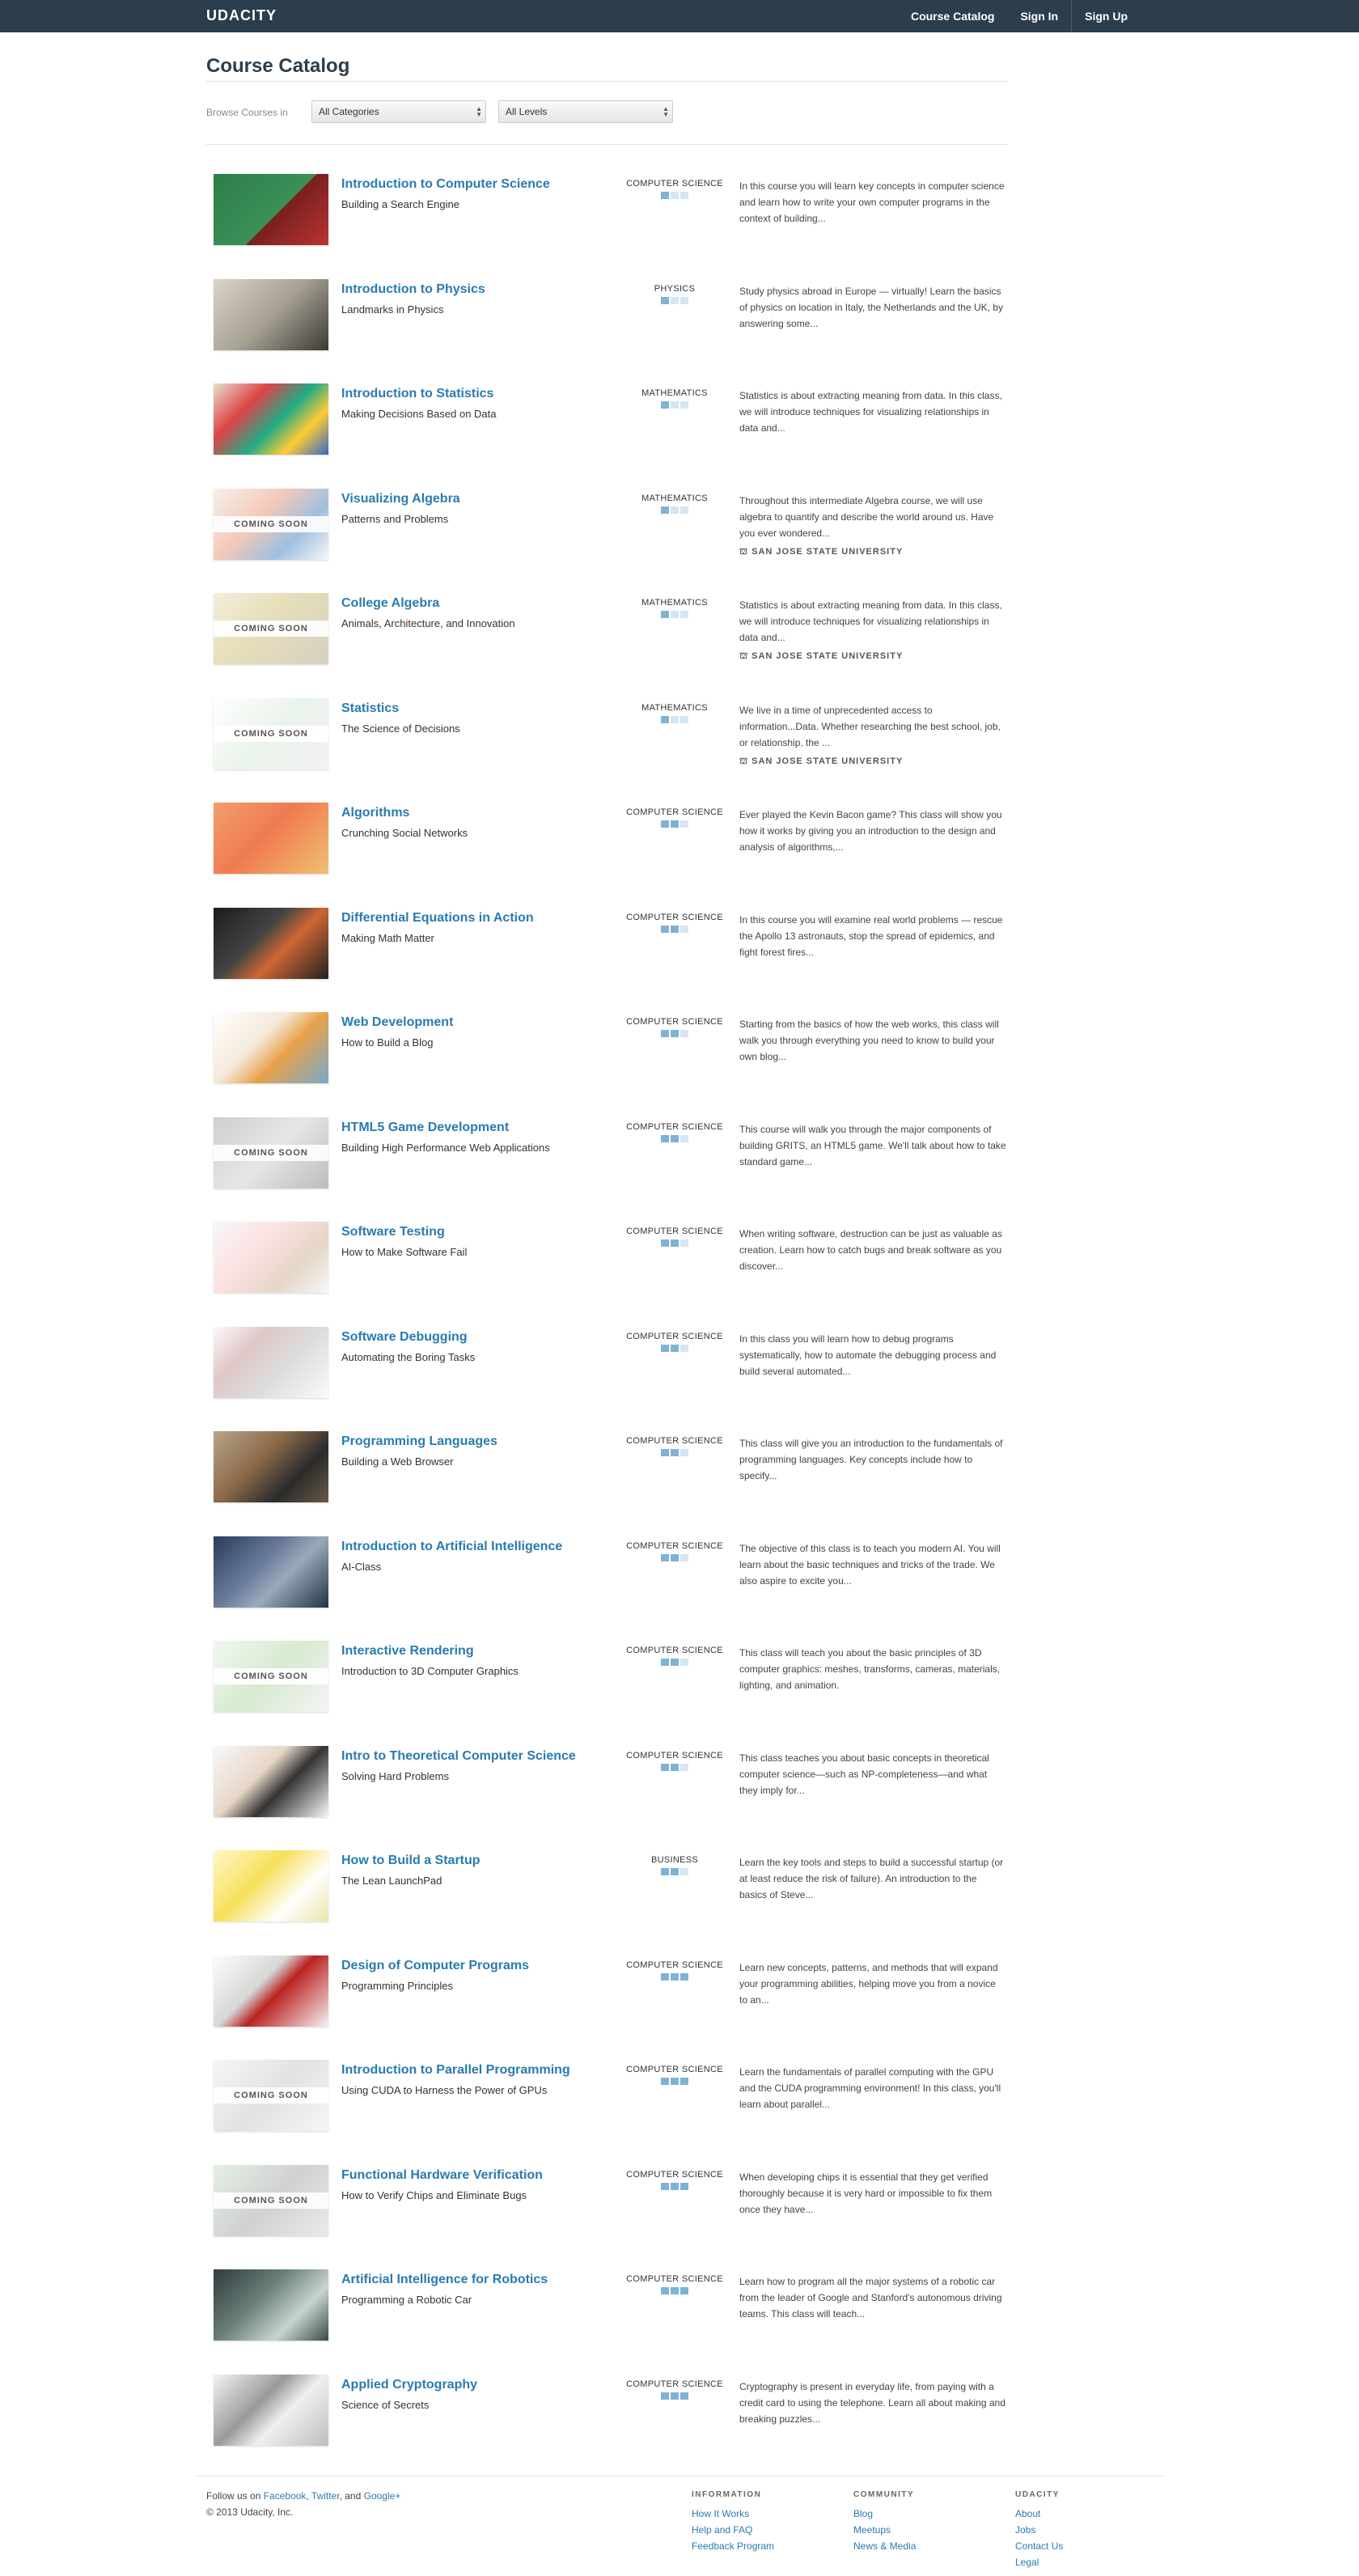 The width and height of the screenshot is (1359, 2576). What do you see at coordinates (408, 1651) in the screenshot?
I see `course-title-link: Interactive Rendering` at bounding box center [408, 1651].